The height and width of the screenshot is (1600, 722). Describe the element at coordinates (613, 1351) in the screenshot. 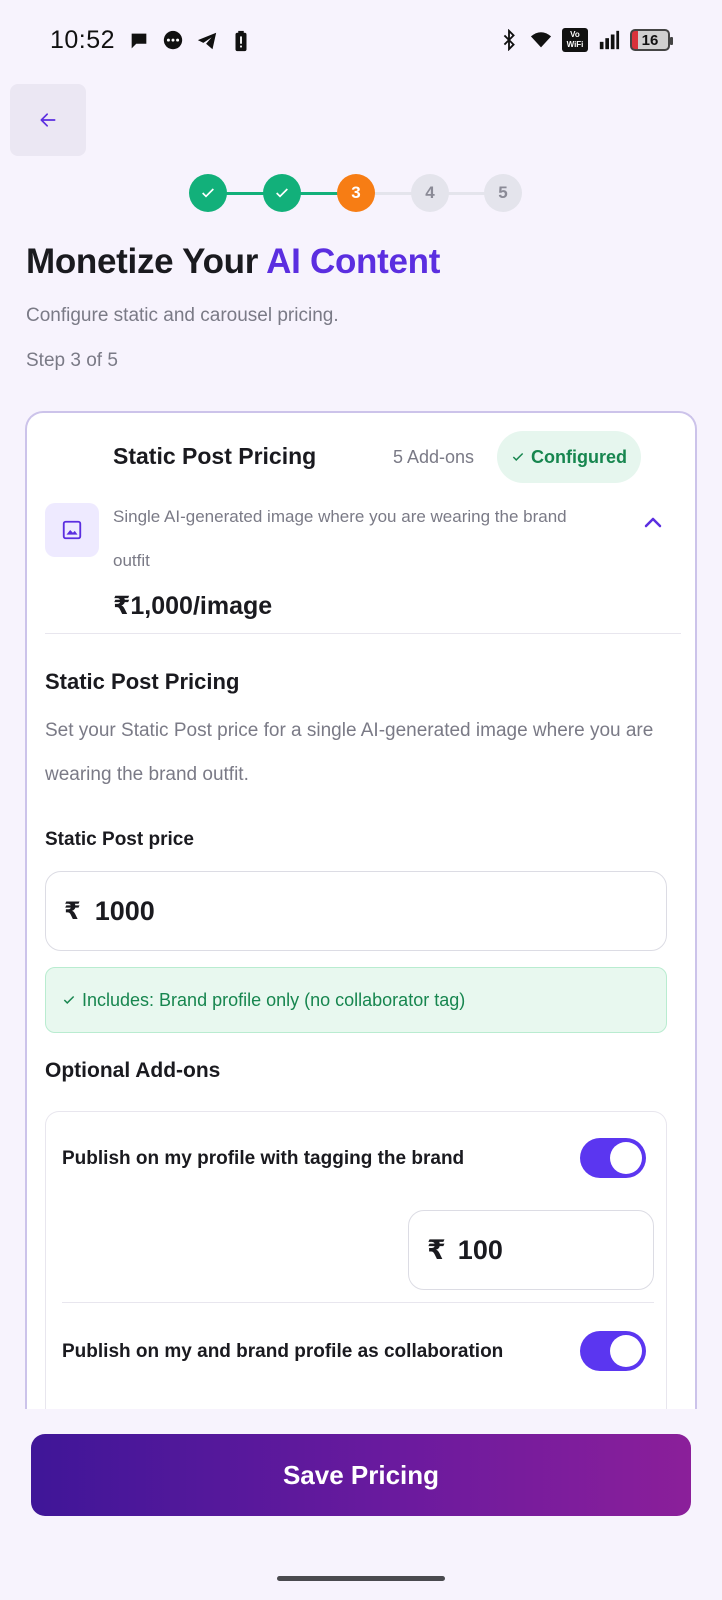

I see `addon-toggle-collaboration` at that location.